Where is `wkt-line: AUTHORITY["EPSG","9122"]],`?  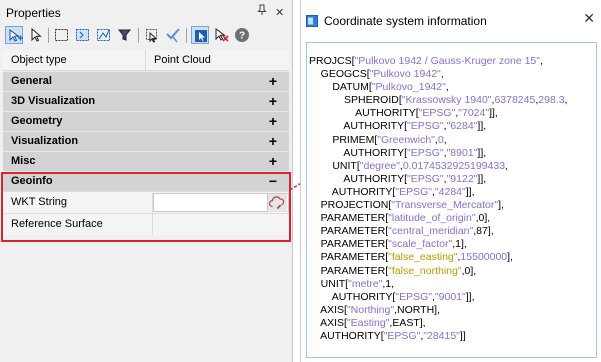
wkt-line: AUTHORITY["EPSG","9122"]], is located at coordinates (398, 178).